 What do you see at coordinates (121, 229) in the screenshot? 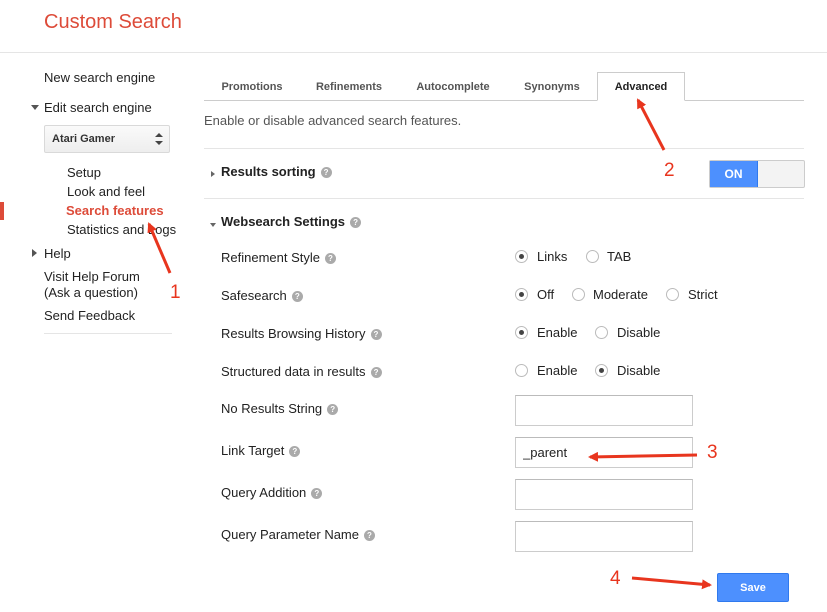
I see `sidebar-item-statistics-and-logs: Statistics and Logs` at bounding box center [121, 229].